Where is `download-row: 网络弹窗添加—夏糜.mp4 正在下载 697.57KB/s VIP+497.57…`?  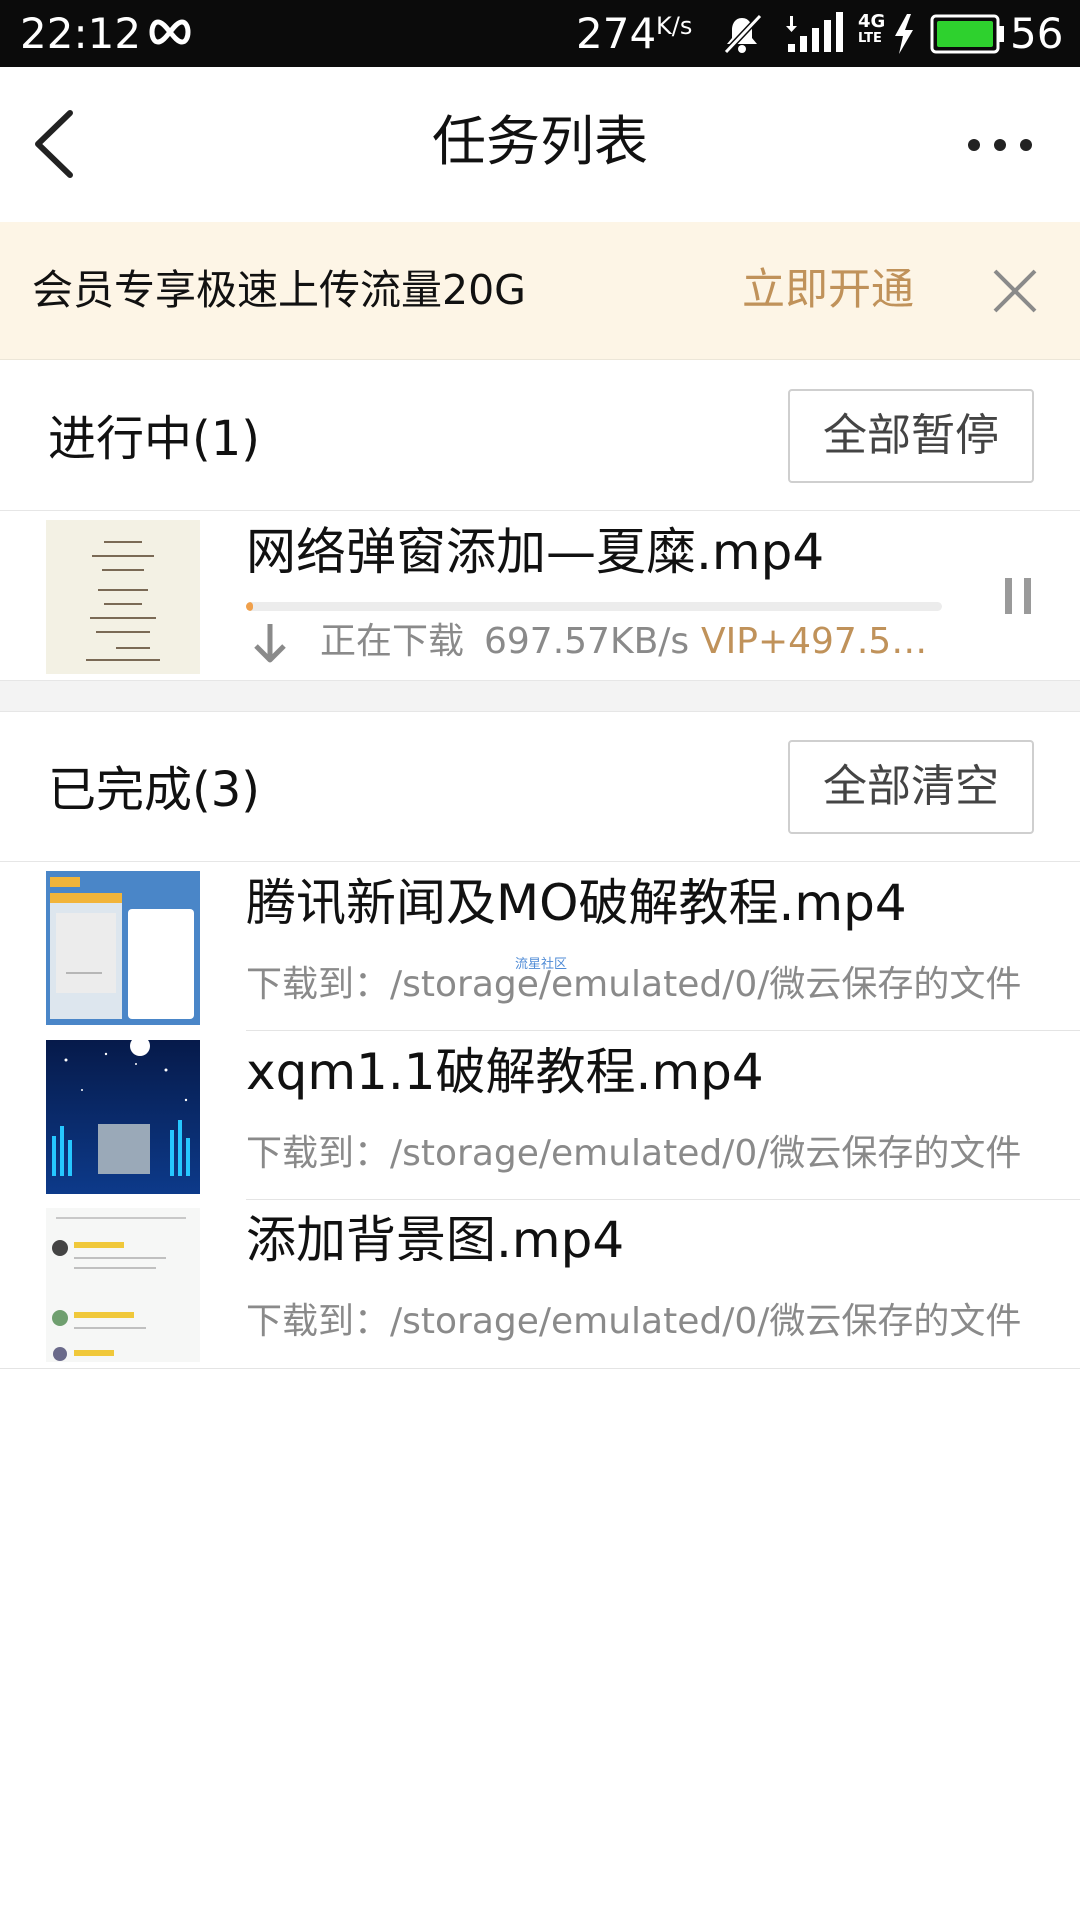
download-row: 网络弹窗添加—夏糜.mp4 正在下载 697.57KB/s VIP+497.57… is located at coordinates (540, 596).